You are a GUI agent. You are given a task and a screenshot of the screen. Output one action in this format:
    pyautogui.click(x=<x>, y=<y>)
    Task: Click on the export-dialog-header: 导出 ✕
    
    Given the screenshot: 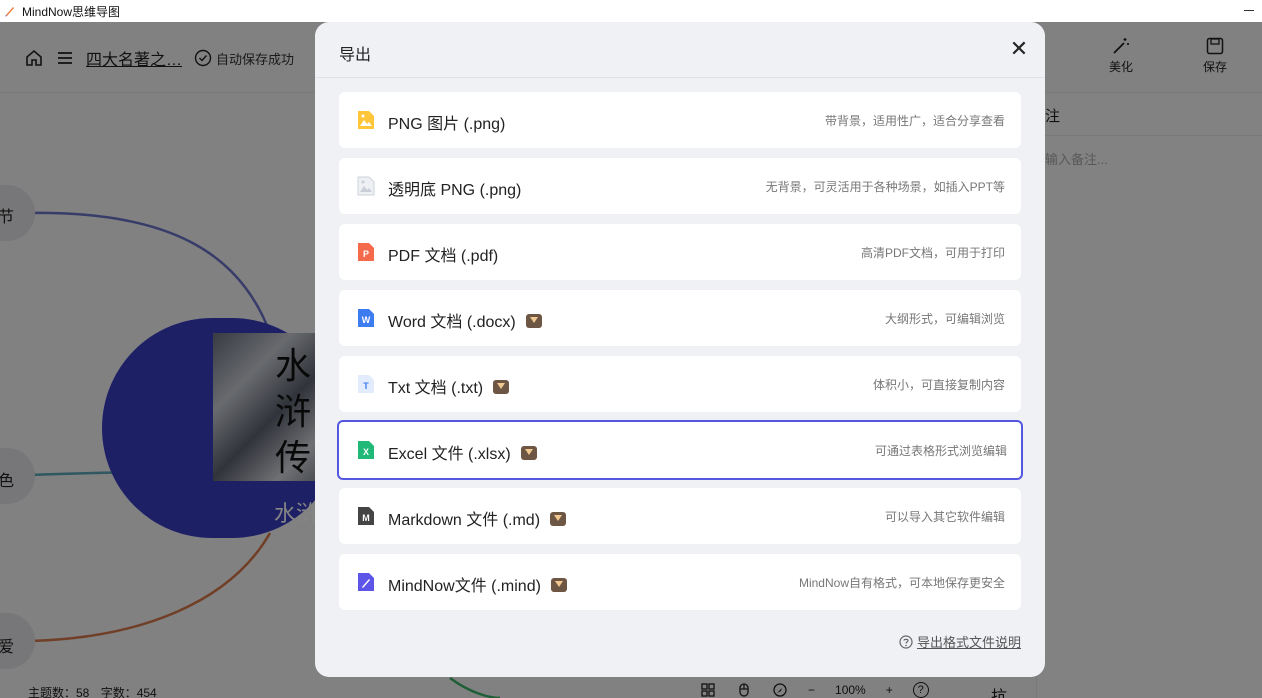 What is the action you would take?
    pyautogui.click(x=680, y=50)
    